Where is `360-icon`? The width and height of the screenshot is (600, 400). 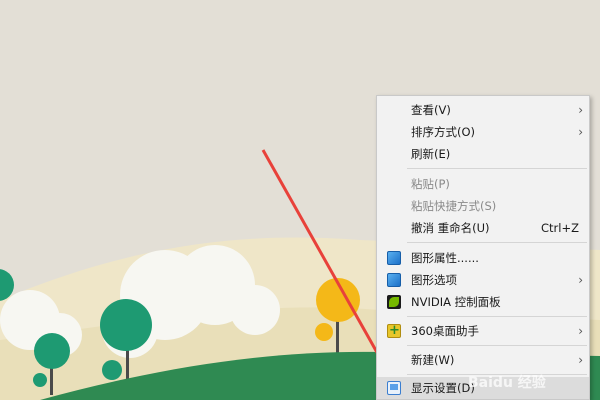
360-icon is located at coordinates (394, 331).